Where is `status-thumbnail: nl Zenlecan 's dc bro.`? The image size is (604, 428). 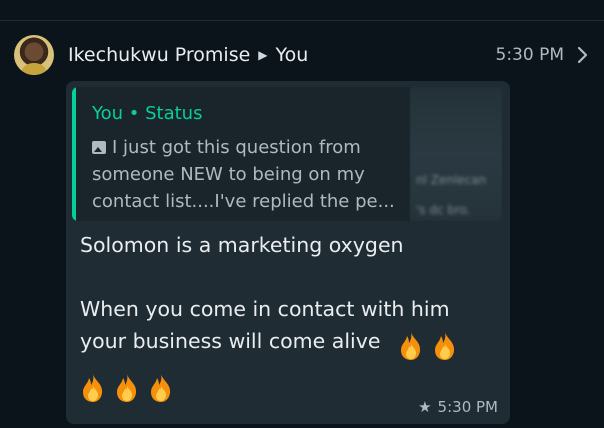 status-thumbnail: nl Zenlecan 's dc bro. is located at coordinates (456, 154).